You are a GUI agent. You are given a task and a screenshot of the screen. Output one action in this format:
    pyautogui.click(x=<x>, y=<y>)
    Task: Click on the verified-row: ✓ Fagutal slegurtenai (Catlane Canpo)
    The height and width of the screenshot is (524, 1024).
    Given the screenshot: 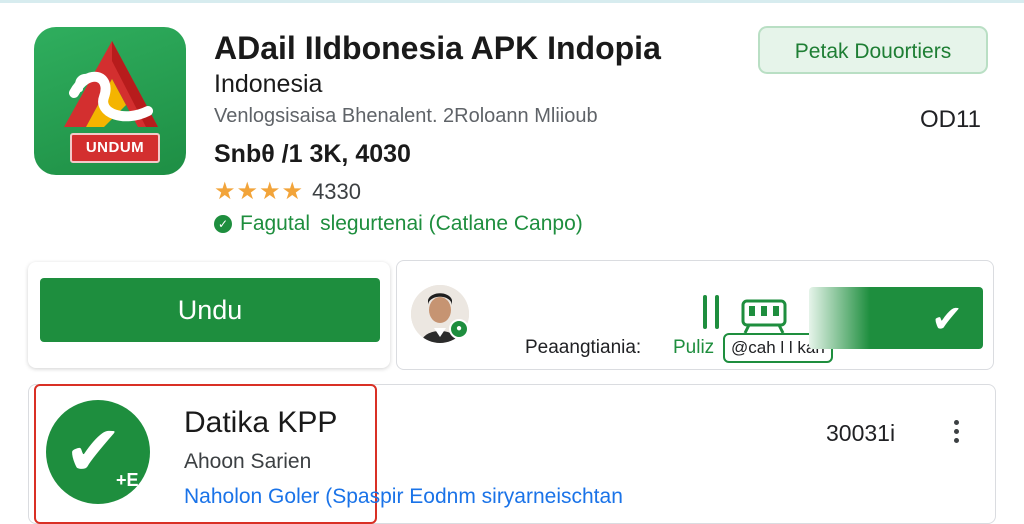 What is the action you would take?
    pyautogui.click(x=398, y=224)
    